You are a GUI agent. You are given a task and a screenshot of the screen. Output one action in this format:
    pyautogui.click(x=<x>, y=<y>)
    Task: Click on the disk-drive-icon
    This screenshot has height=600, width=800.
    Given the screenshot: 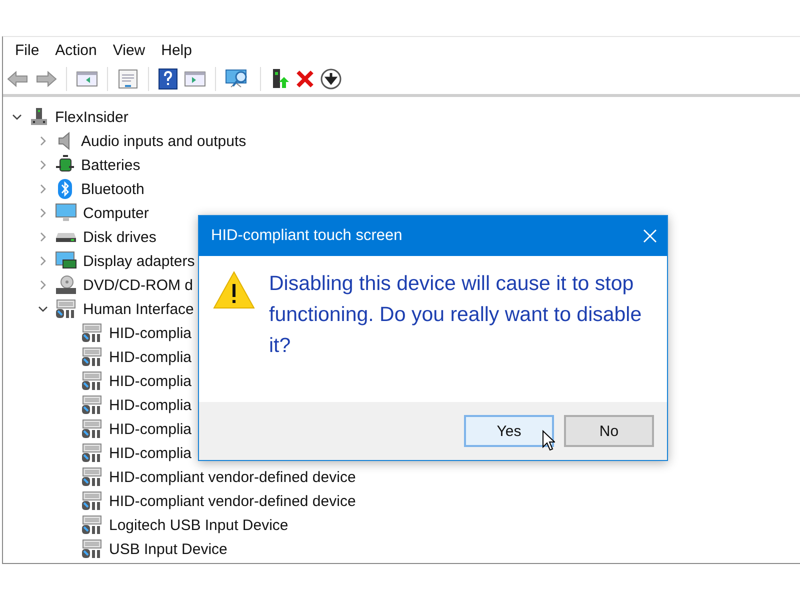 What is the action you would take?
    pyautogui.click(x=66, y=237)
    